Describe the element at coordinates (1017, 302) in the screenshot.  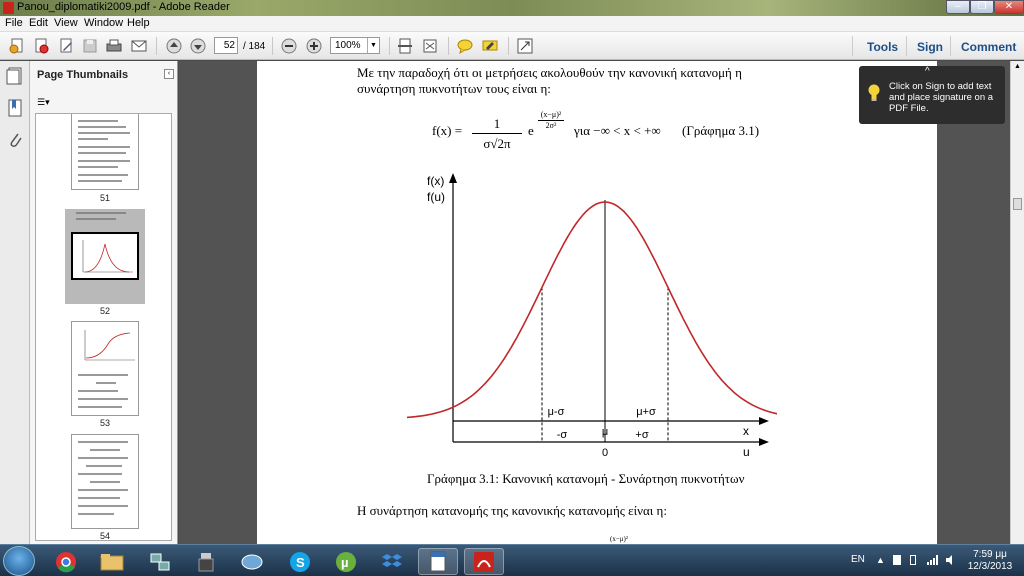
I see `document-scrollbar: ▲` at that location.